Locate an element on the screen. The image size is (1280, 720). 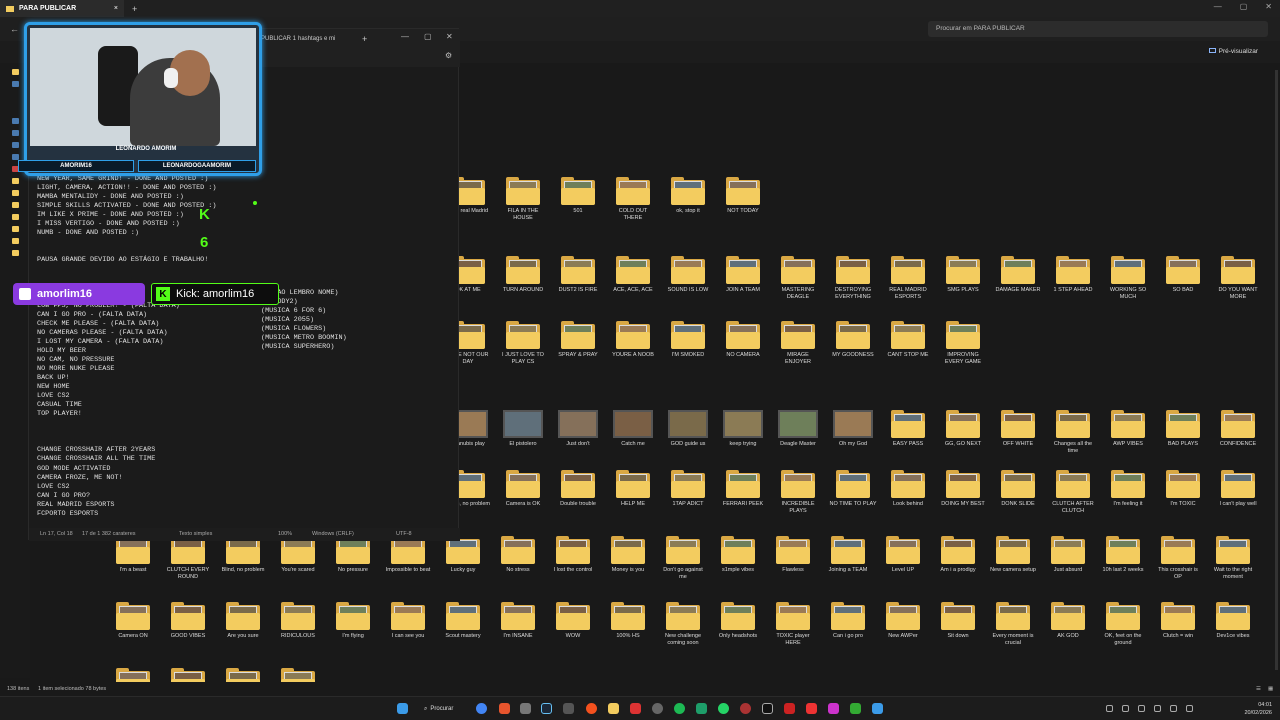
folder-item: WORKING SO MUCH is located at coordinates (1128, 279).